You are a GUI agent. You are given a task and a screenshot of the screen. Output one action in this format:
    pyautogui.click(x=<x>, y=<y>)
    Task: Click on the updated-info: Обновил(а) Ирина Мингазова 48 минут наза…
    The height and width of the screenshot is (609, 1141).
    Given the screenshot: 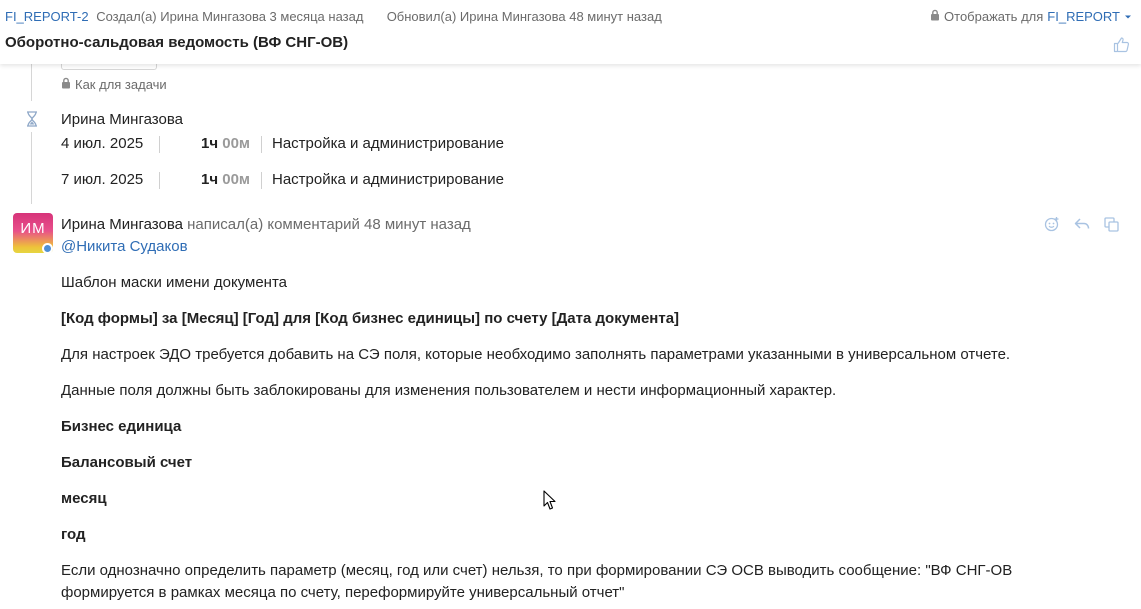 What is the action you would take?
    pyautogui.click(x=524, y=16)
    